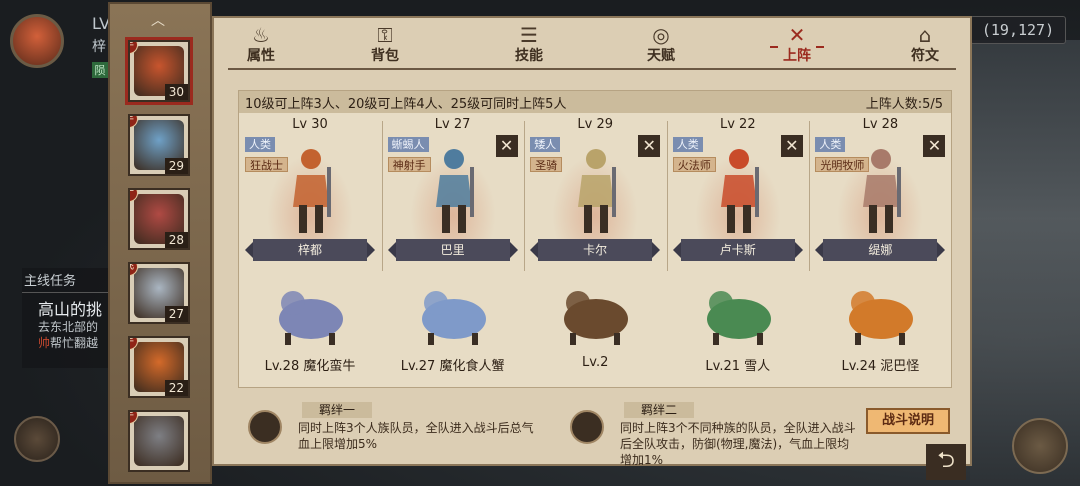 This screenshot has height=486, width=1080. I want to click on hero-name-banner: 缇娜, so click(880, 250).